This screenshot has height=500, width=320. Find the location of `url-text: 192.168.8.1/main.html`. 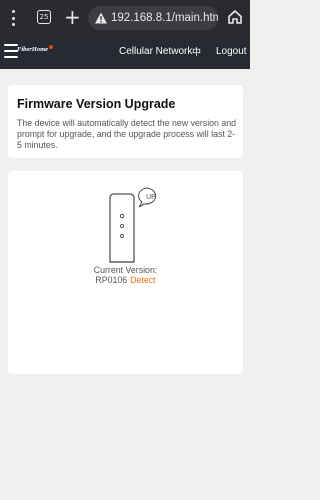

url-text: 192.168.8.1/main.html is located at coordinates (164, 18).